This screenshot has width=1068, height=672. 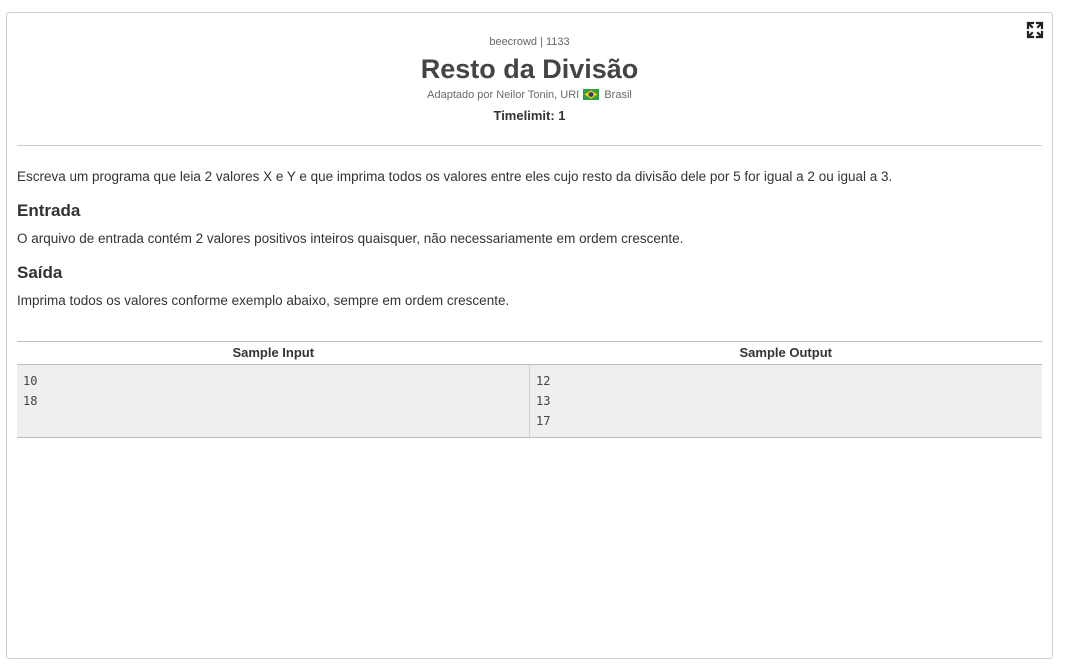 What do you see at coordinates (529, 115) in the screenshot?
I see `timelimit: Timelimit: 1` at bounding box center [529, 115].